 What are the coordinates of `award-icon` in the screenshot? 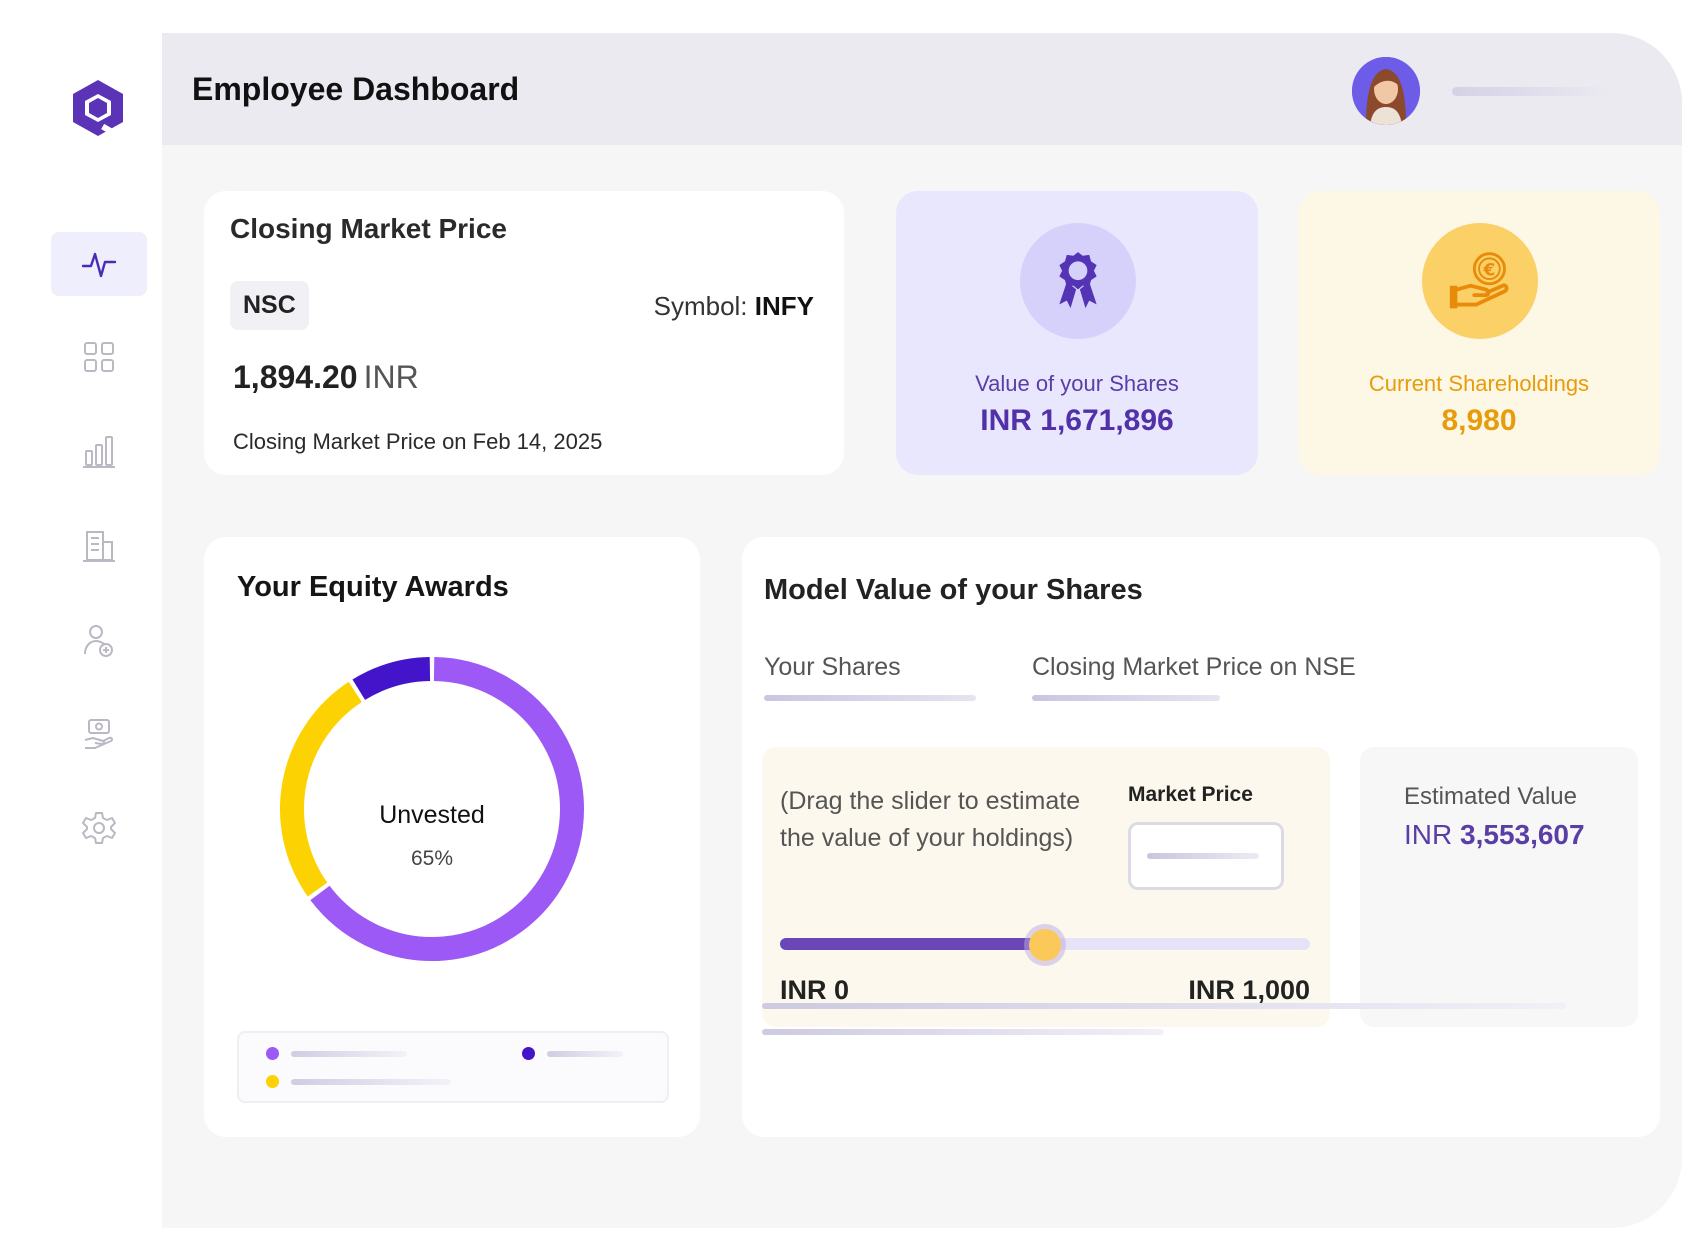 It's located at (1078, 281).